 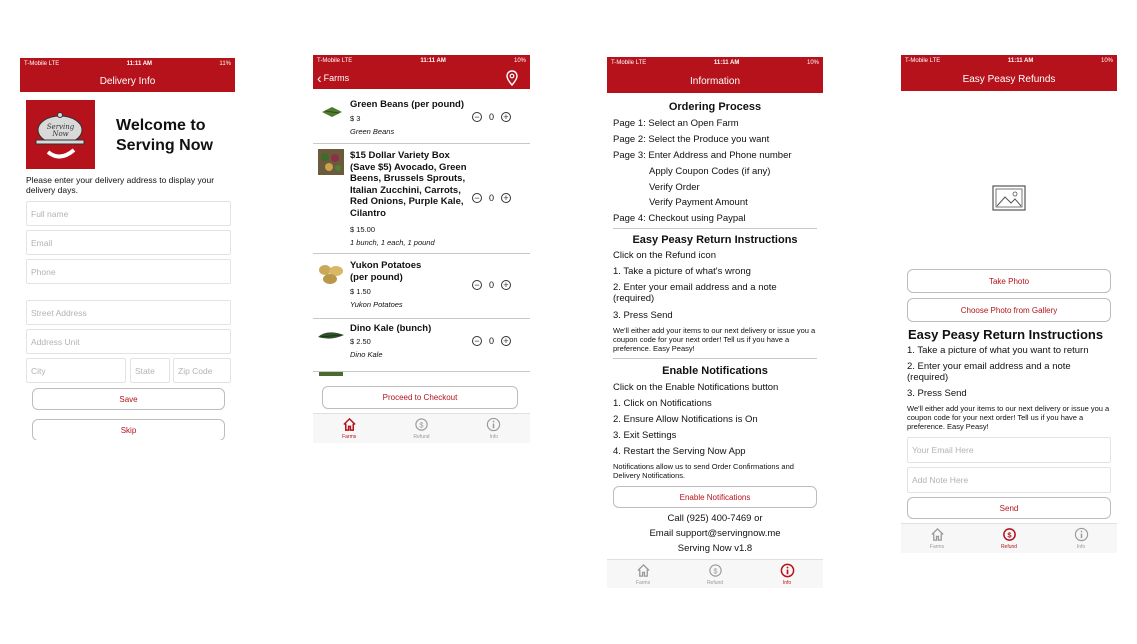 What do you see at coordinates (421, 343) in the screenshot?
I see `product-row: Dino Kale (bunch) $ 2.50 Dino Kale − 0 +` at bounding box center [421, 343].